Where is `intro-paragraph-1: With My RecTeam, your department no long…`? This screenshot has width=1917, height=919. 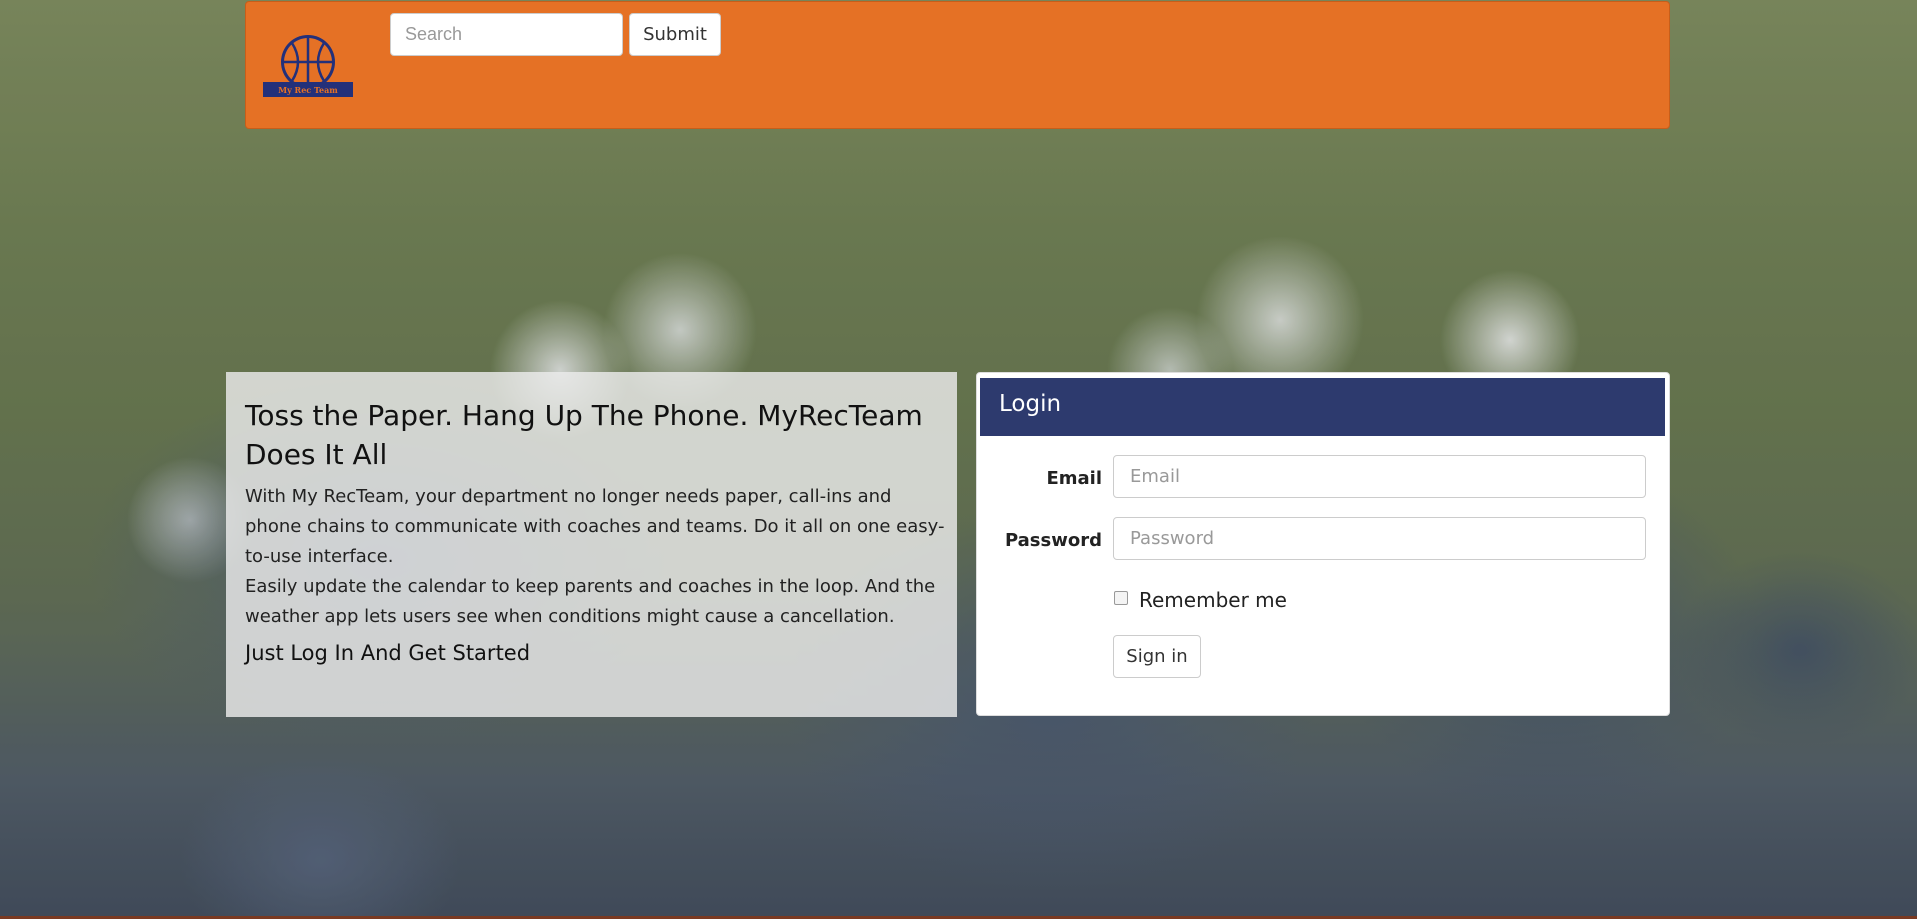 intro-paragraph-1: With My RecTeam, your department no long… is located at coordinates (595, 526).